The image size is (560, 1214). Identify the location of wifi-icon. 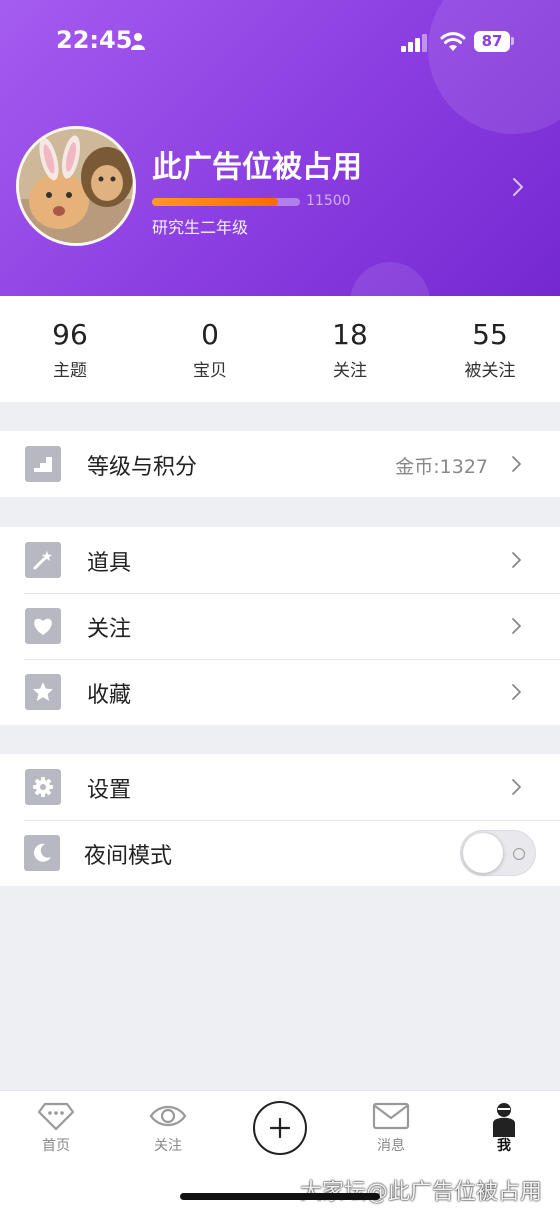
(453, 41).